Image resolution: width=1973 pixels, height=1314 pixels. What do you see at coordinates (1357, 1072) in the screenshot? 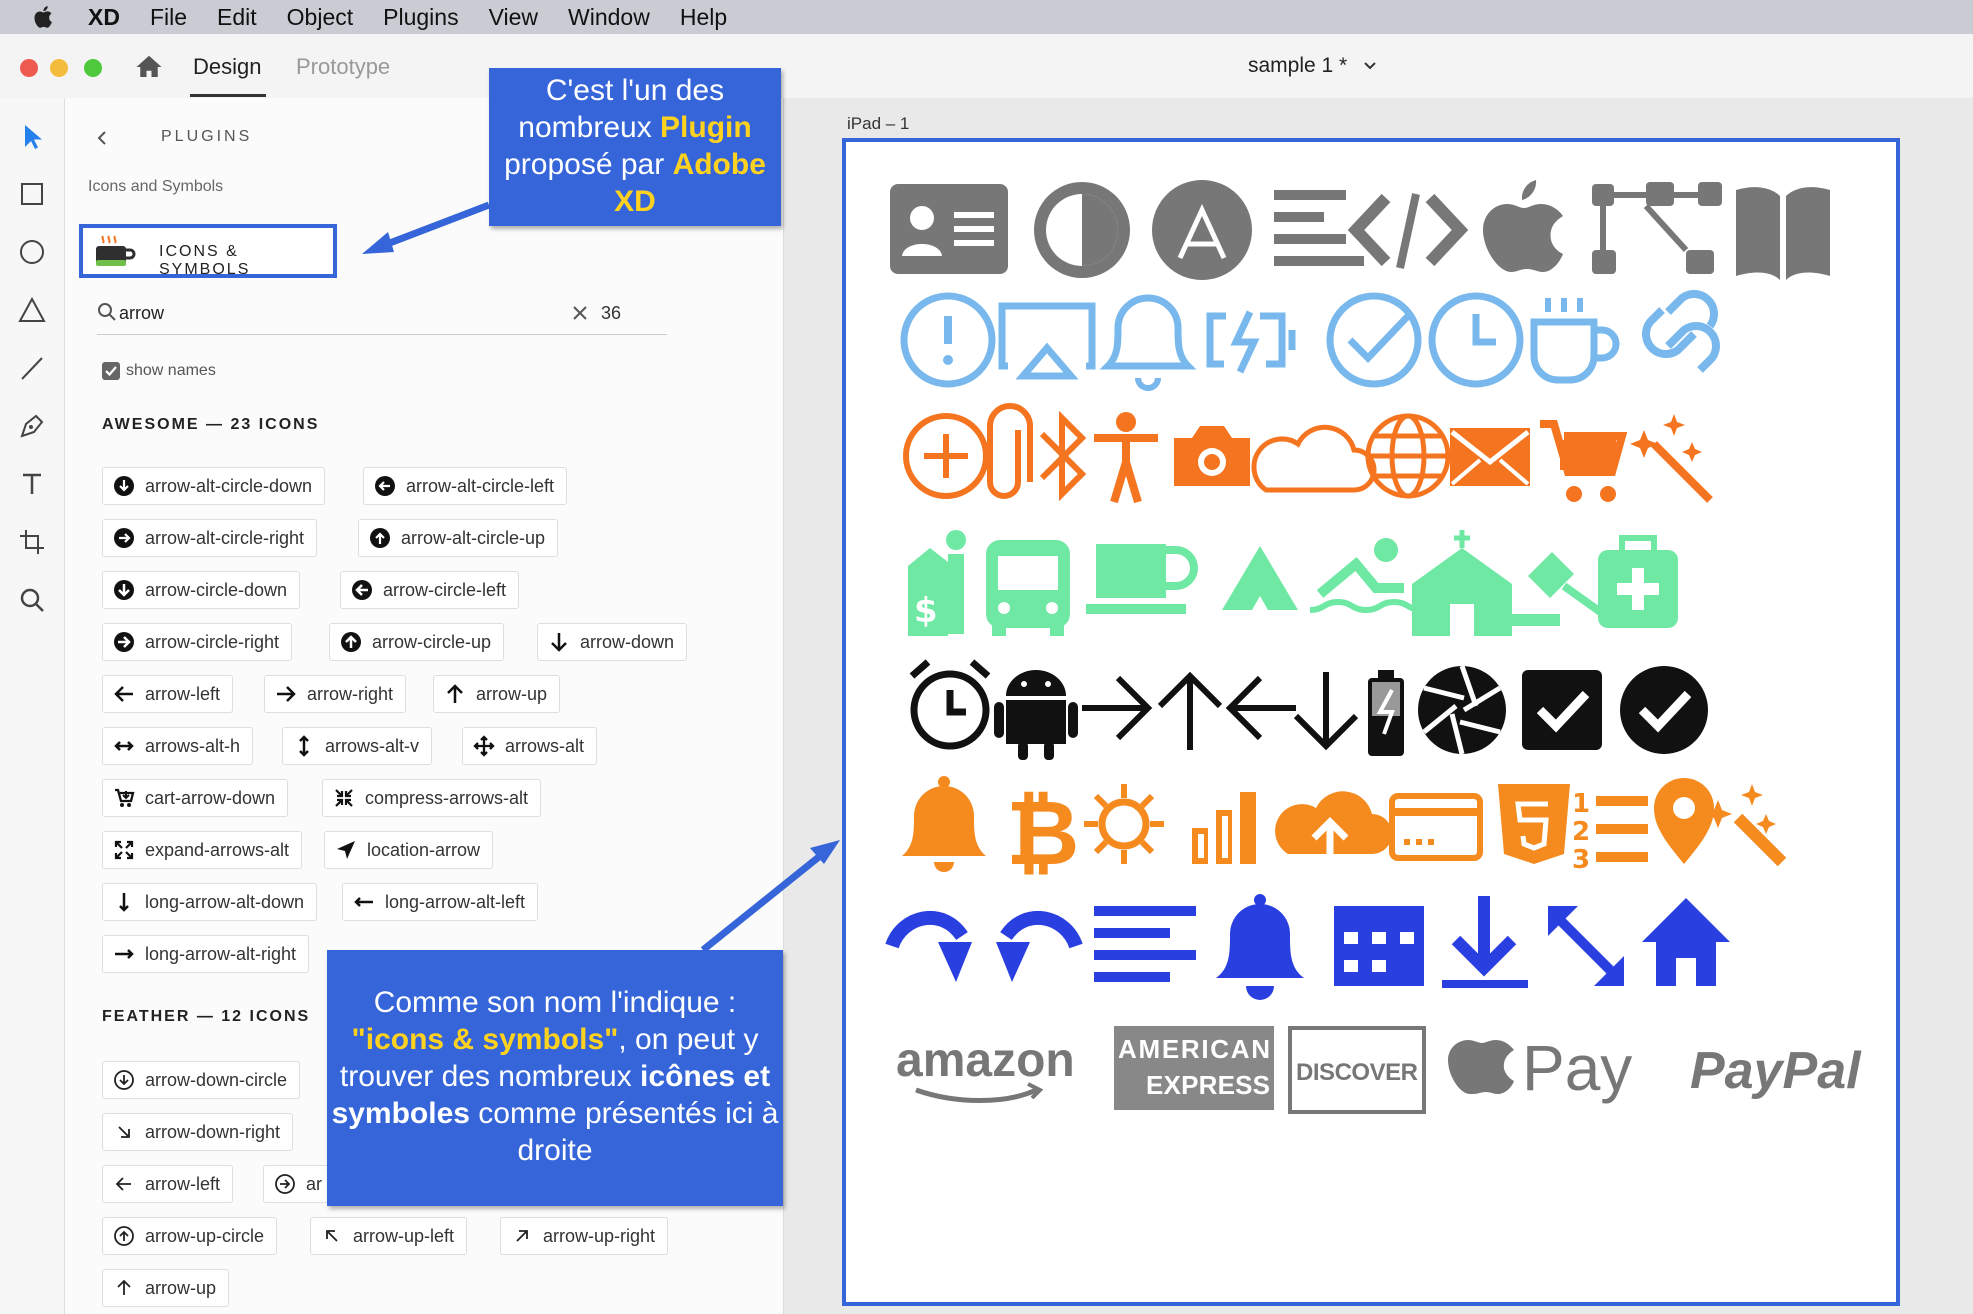
I see `discover-text: DISCOVER` at bounding box center [1357, 1072].